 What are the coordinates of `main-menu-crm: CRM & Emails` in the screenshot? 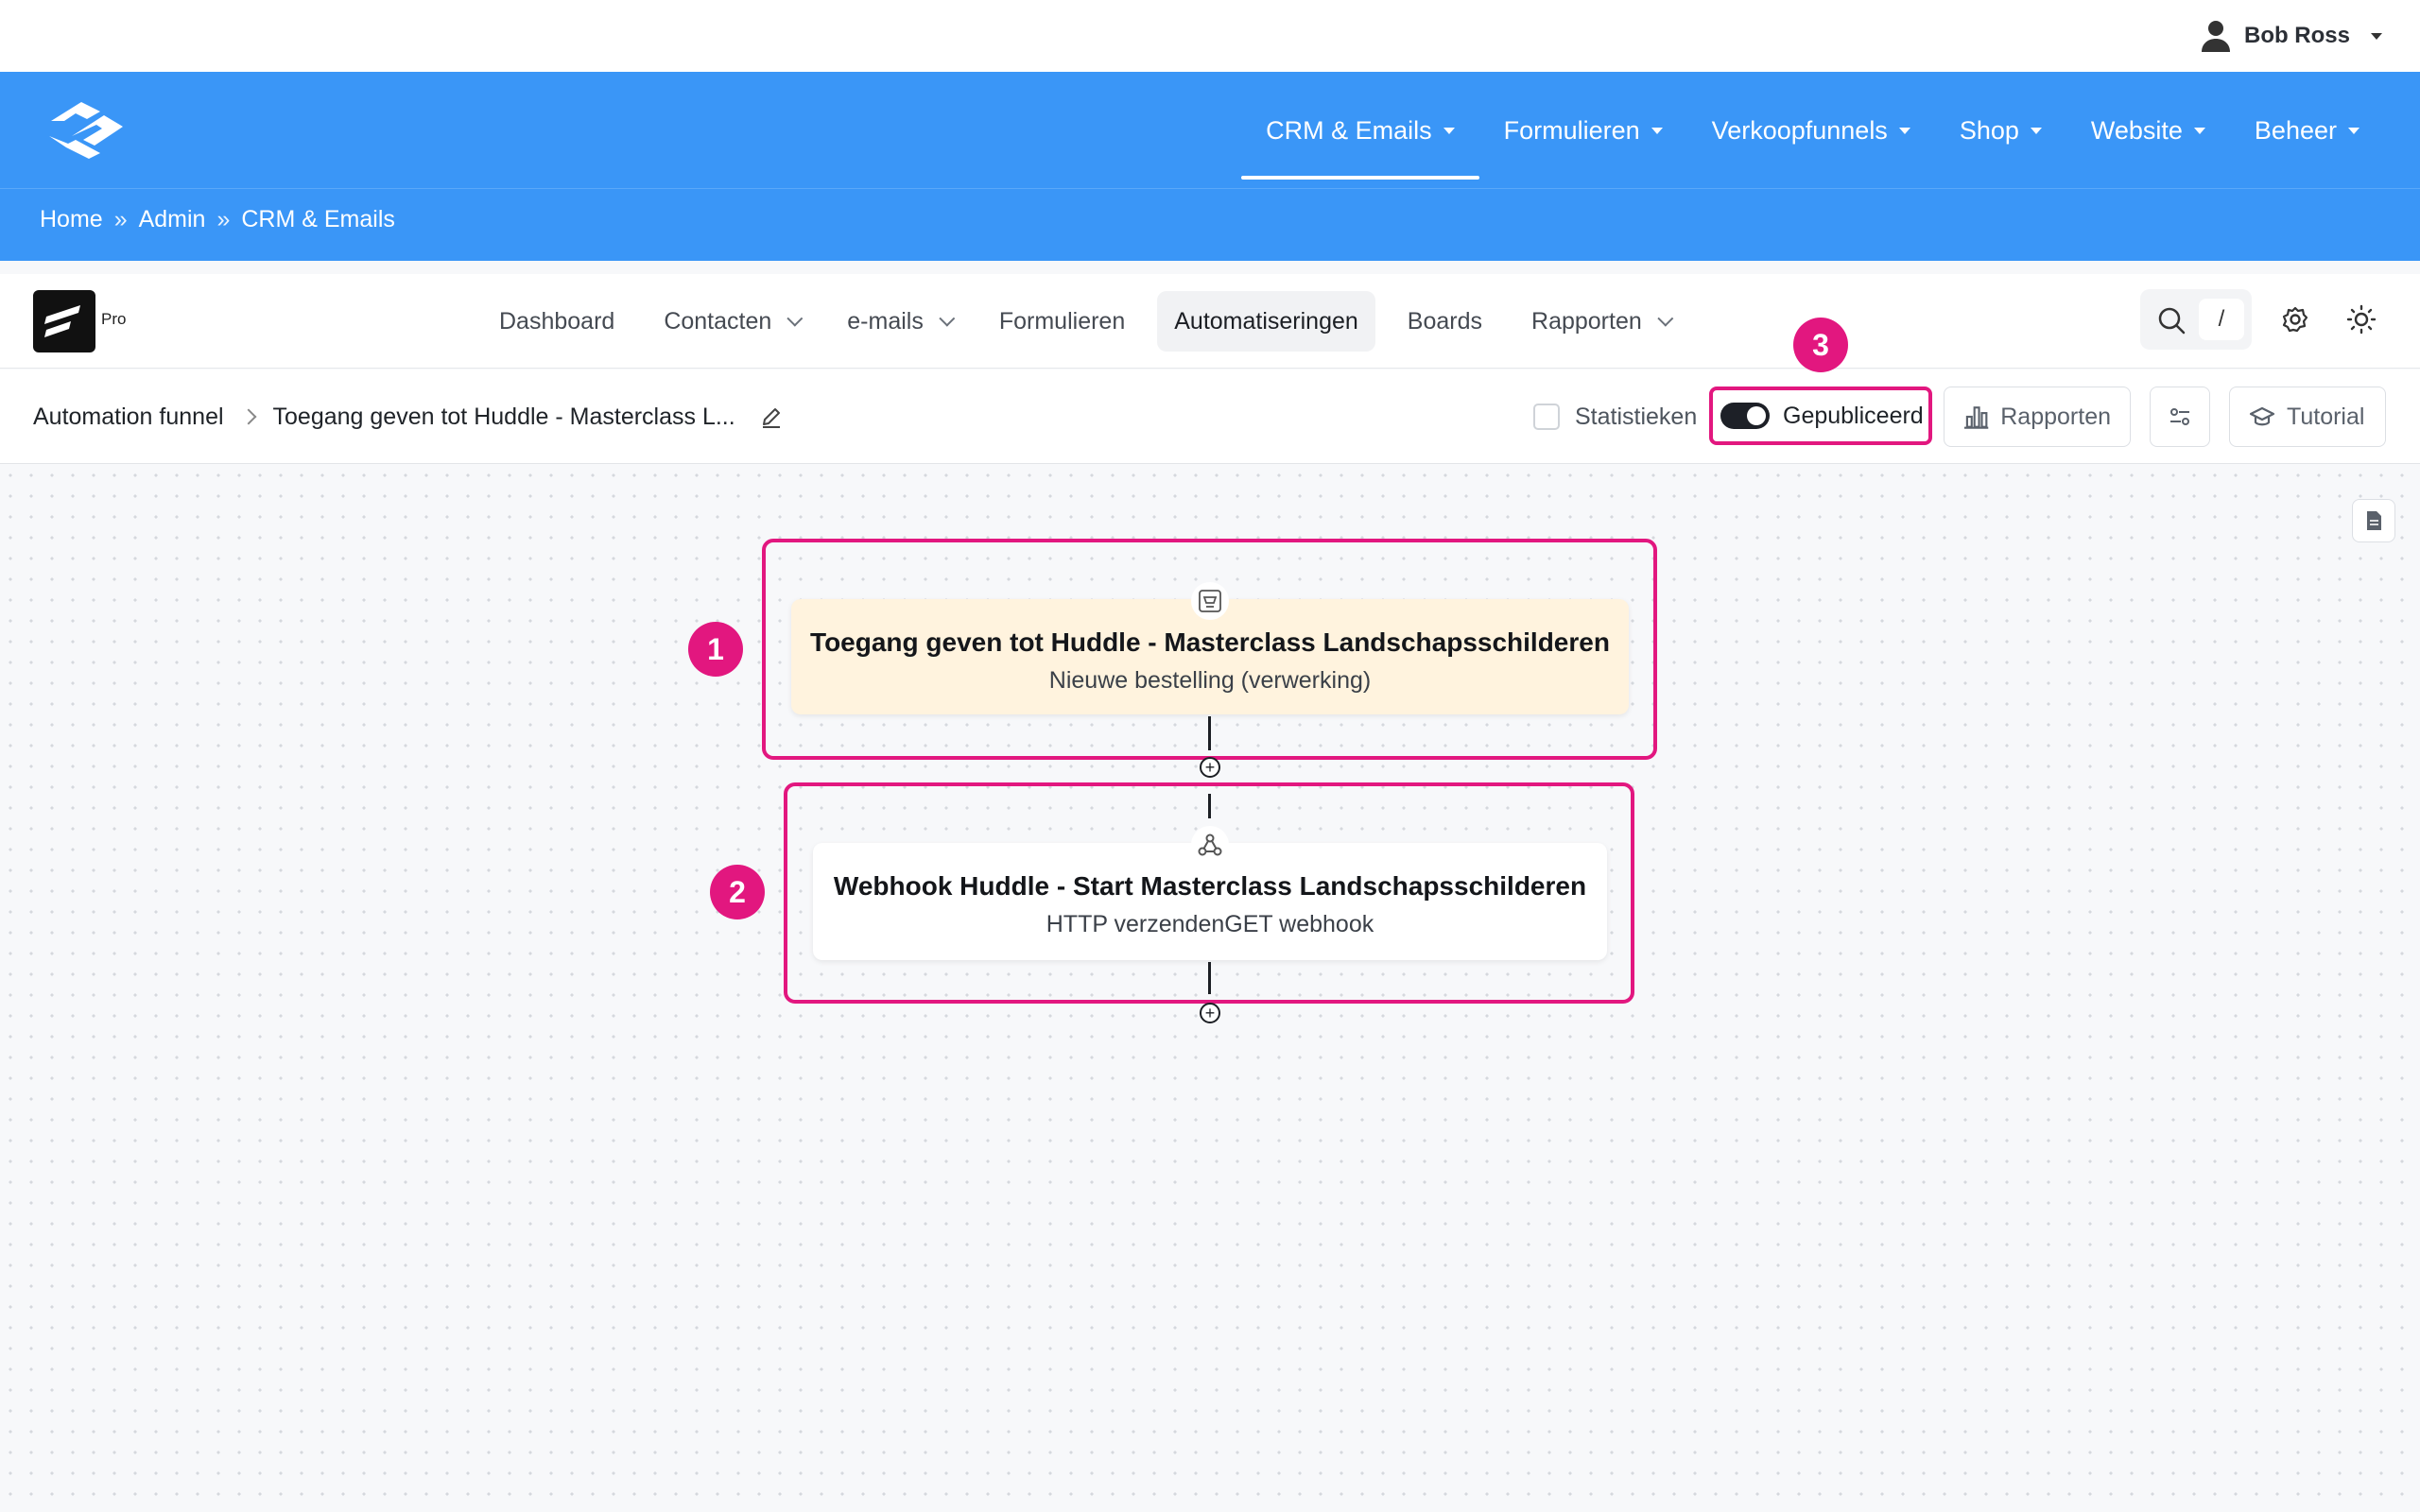 It's located at (1360, 130).